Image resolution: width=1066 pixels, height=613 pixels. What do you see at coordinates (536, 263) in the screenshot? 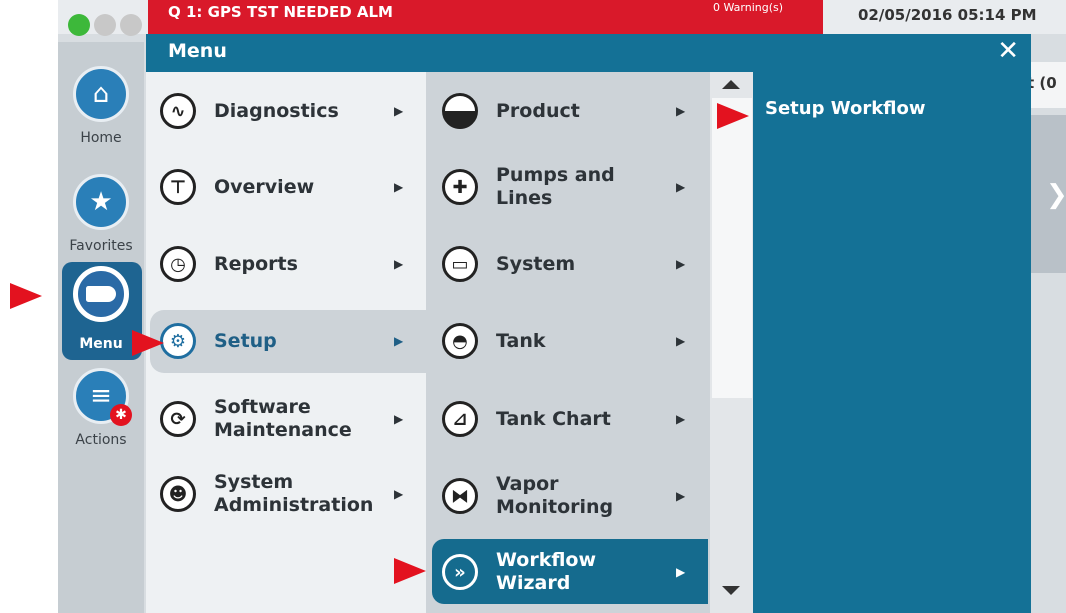
I see `menu-item-label: System` at bounding box center [536, 263].